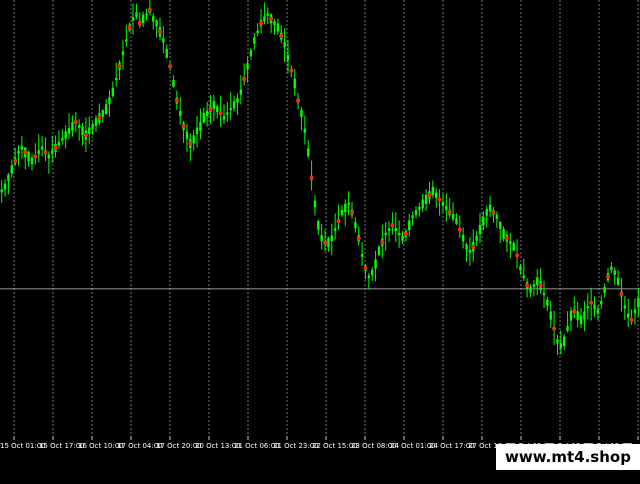 The height and width of the screenshot is (484, 640). I want to click on watermark-logo: www.mt4.shop, so click(568, 457).